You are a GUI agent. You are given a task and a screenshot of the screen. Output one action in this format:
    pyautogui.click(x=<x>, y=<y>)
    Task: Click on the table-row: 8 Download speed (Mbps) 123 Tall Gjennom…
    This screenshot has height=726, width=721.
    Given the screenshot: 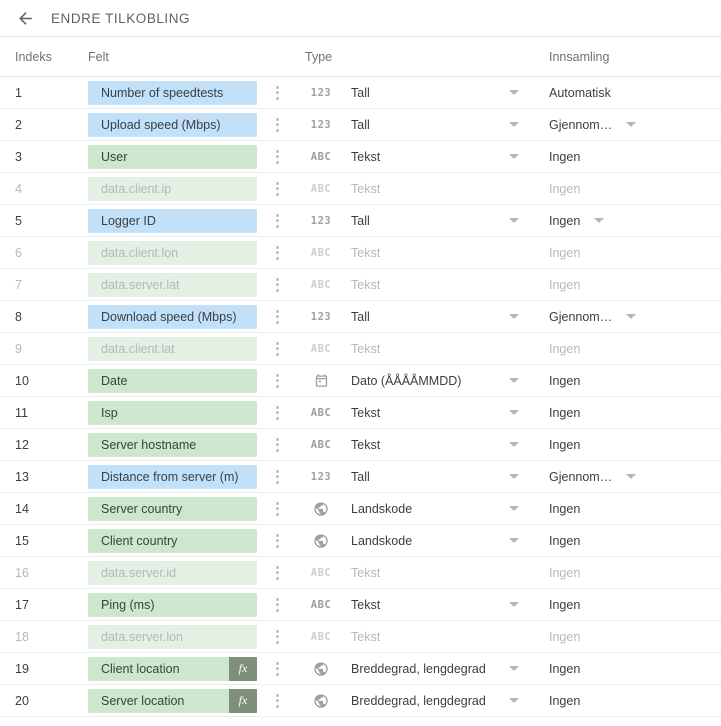 What is the action you would take?
    pyautogui.click(x=360, y=317)
    